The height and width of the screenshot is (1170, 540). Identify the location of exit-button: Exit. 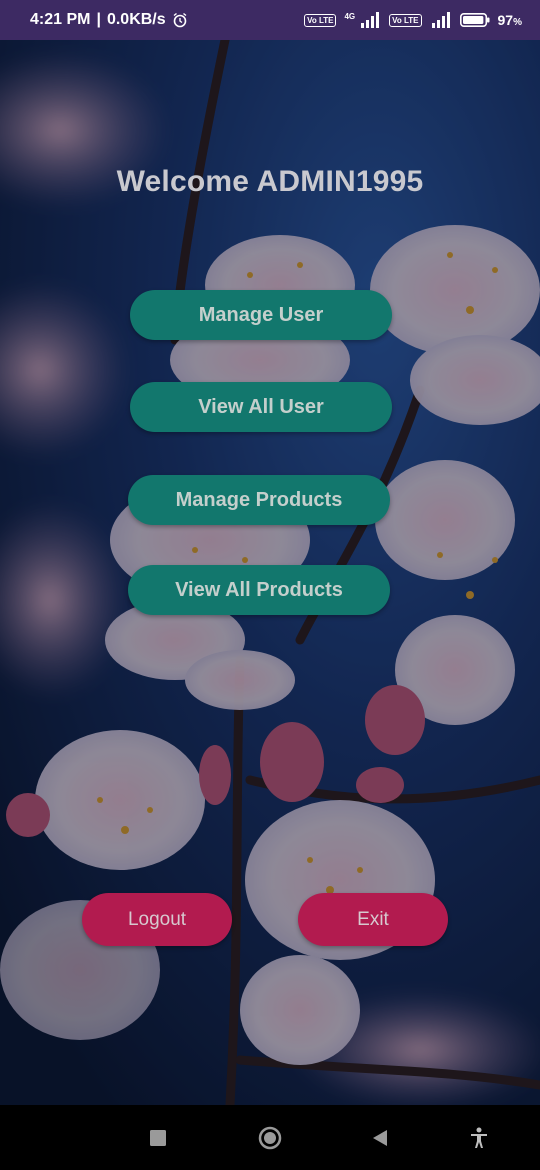
(373, 919).